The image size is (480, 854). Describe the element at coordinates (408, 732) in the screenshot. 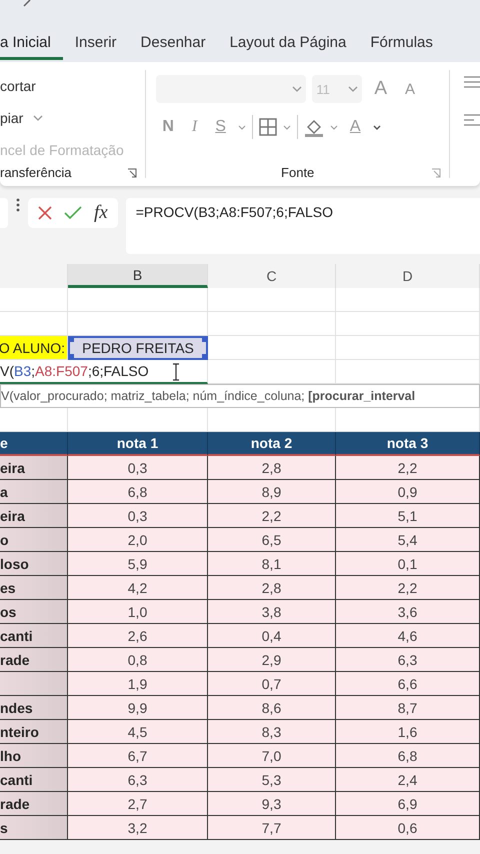

I see `table-cell: 1,6` at that location.